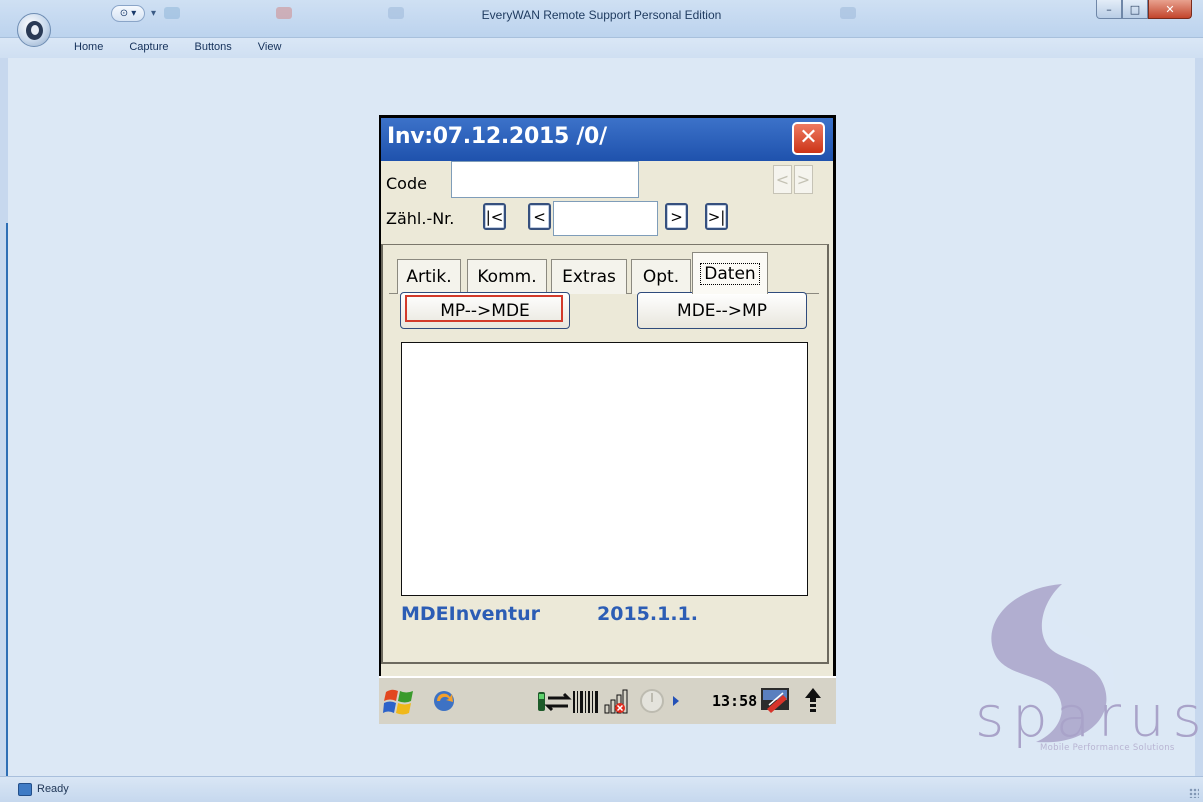 This screenshot has height=802, width=1203. Describe the element at coordinates (429, 276) in the screenshot. I see `tab-artik: Artik.` at that location.